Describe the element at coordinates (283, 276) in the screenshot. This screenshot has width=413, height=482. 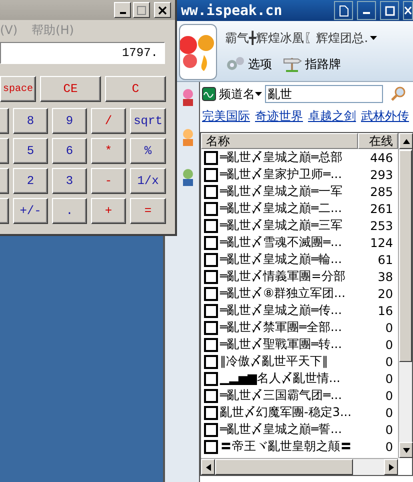
I see `channel-name: ═亂世〆情義軍團=分部` at that location.